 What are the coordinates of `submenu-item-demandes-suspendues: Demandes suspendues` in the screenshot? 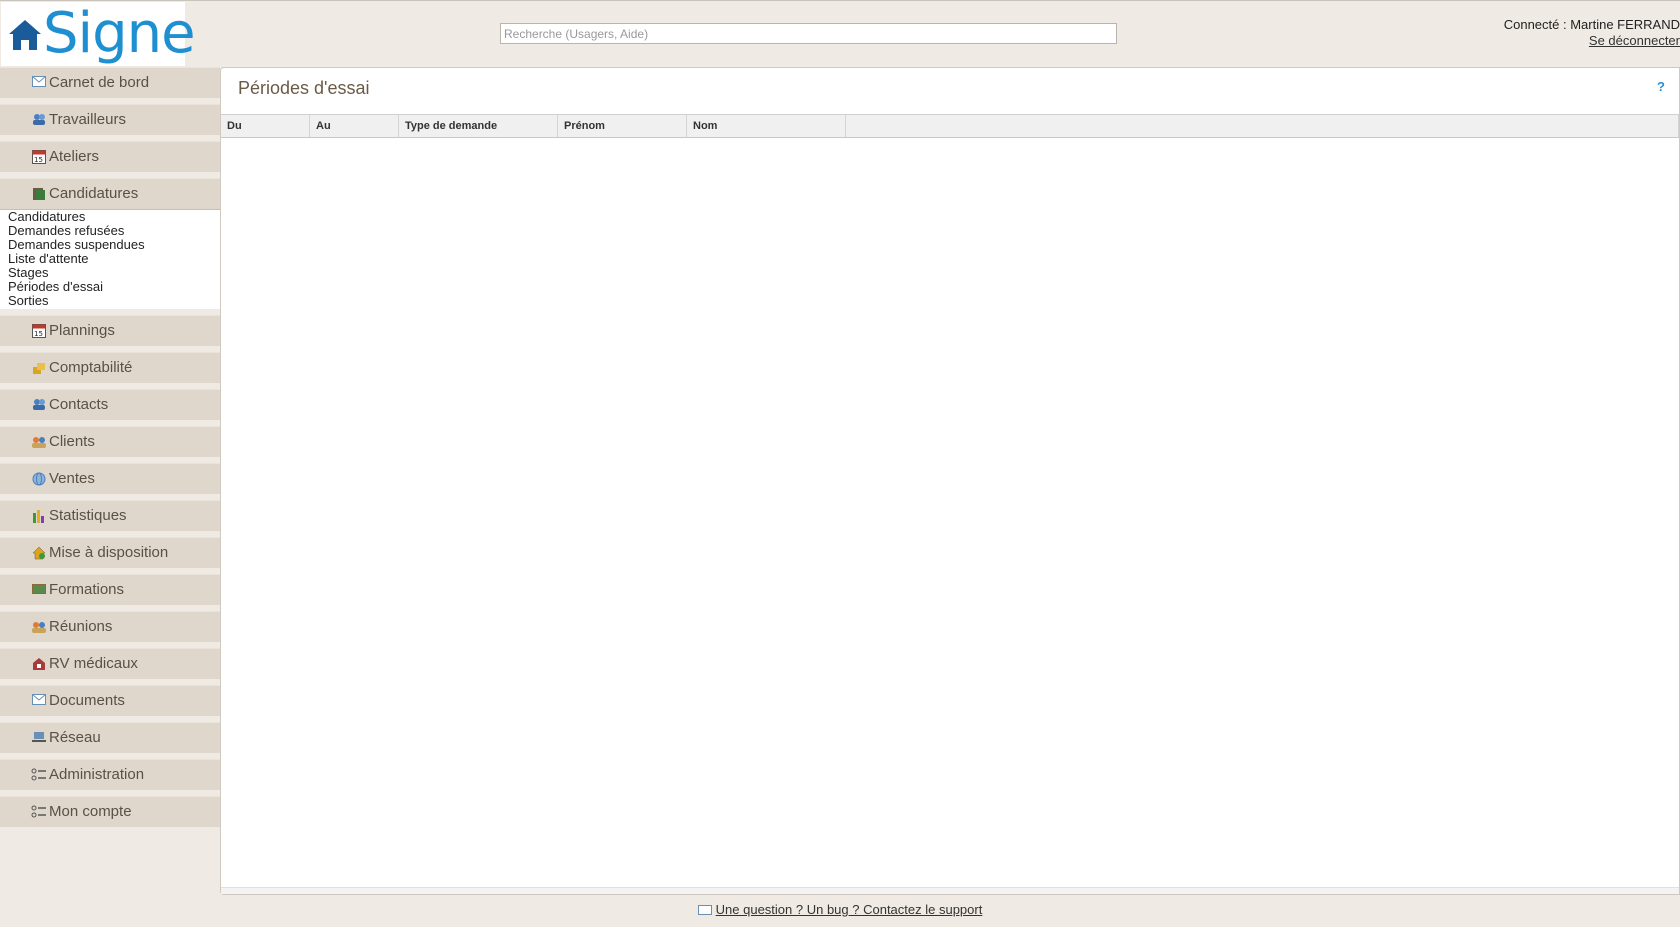 It's located at (114, 245).